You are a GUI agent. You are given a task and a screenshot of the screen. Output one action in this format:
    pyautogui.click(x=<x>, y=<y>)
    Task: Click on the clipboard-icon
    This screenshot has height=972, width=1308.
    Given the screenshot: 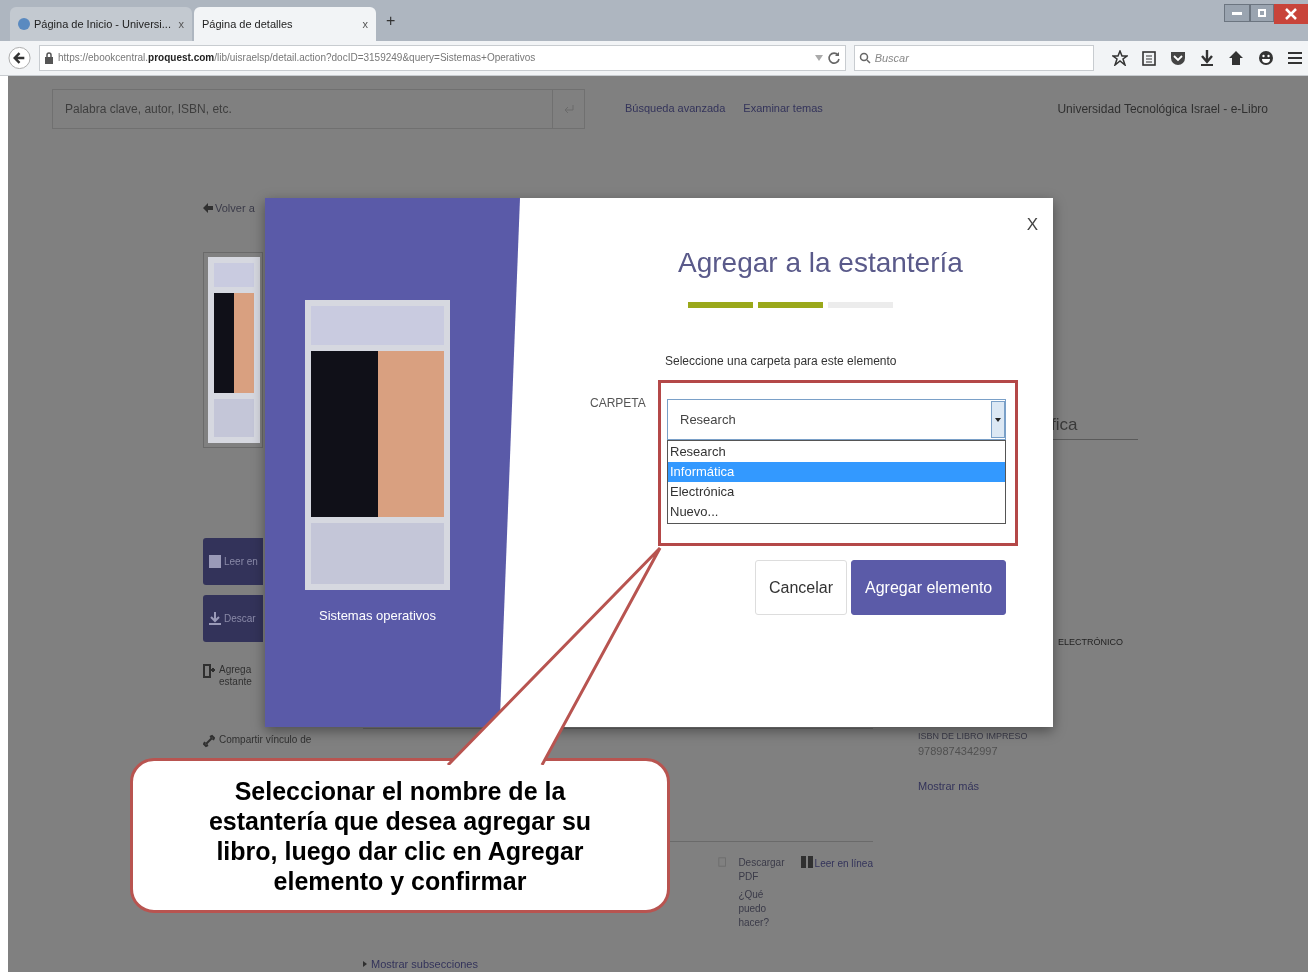 What is the action you would take?
    pyautogui.click(x=1149, y=57)
    